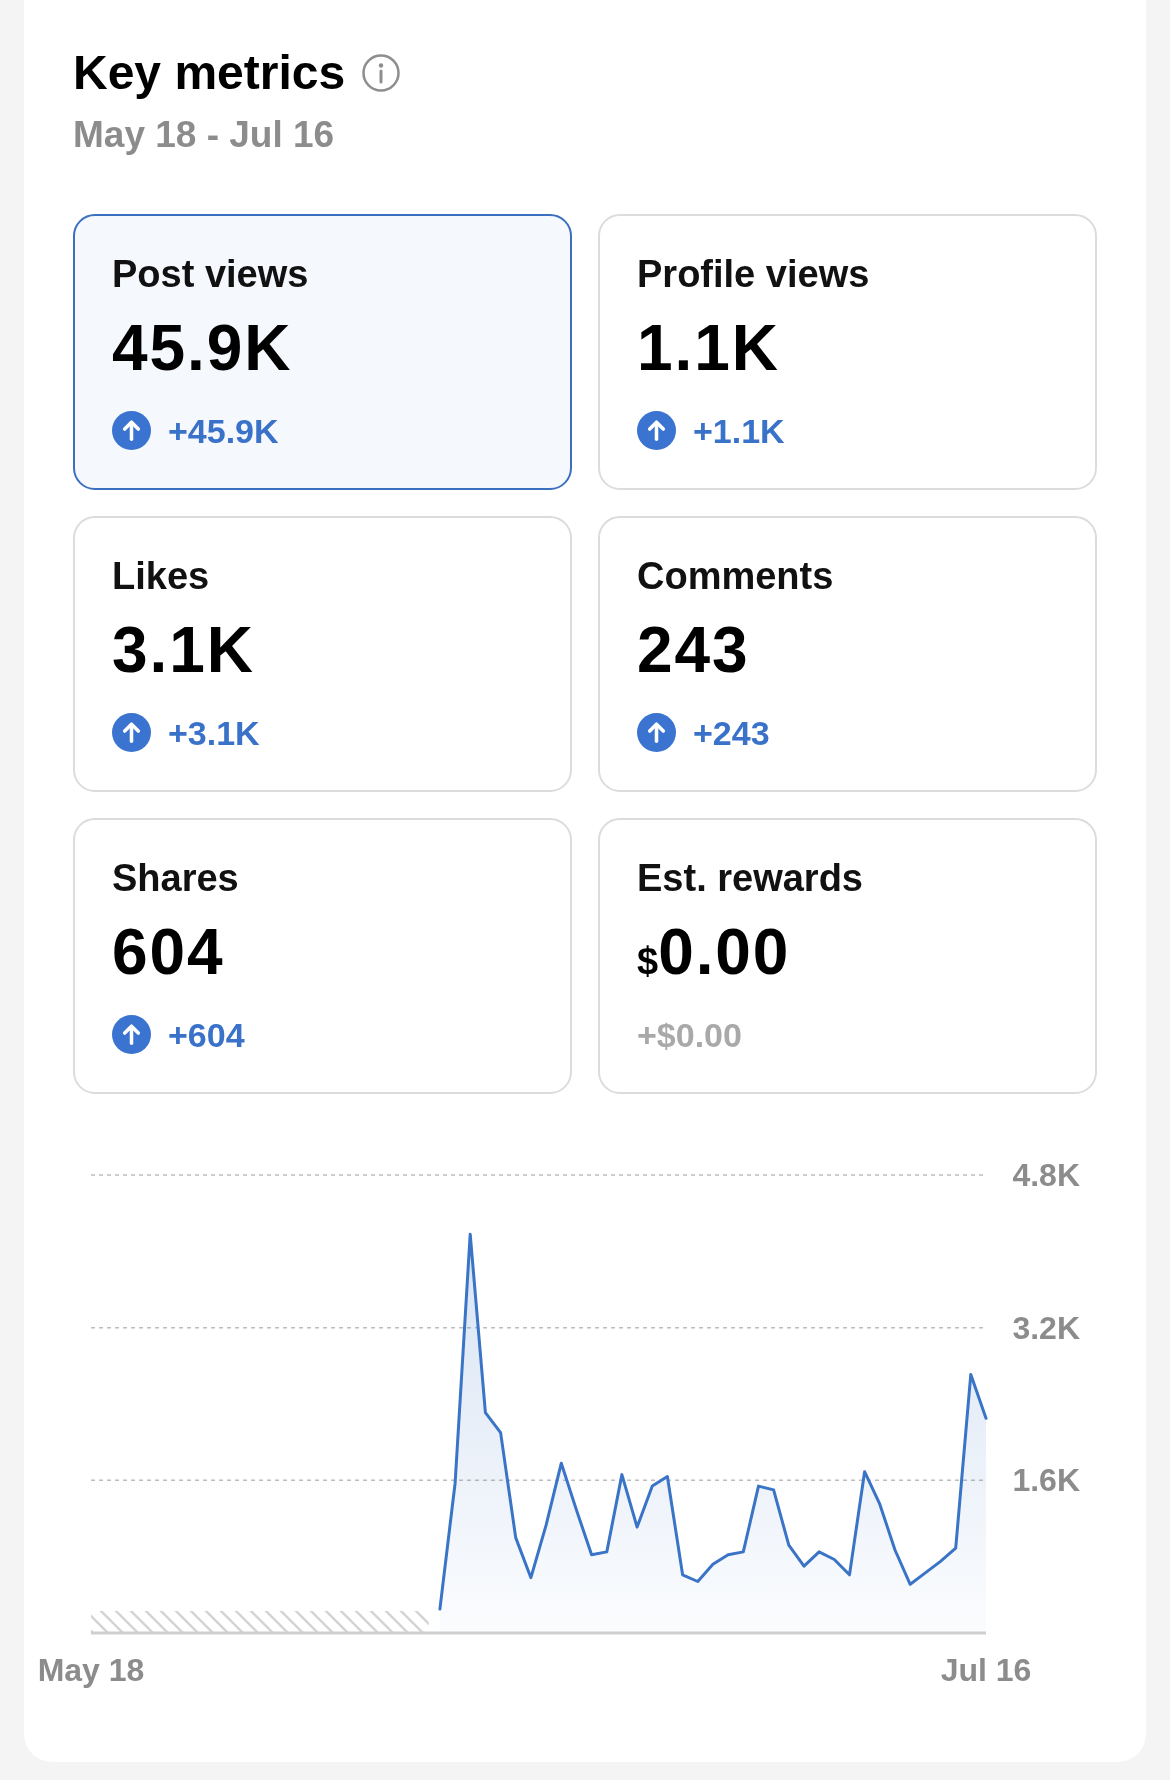 This screenshot has width=1170, height=1780. What do you see at coordinates (739, 430) in the screenshot?
I see `metric-change: +1.1K` at bounding box center [739, 430].